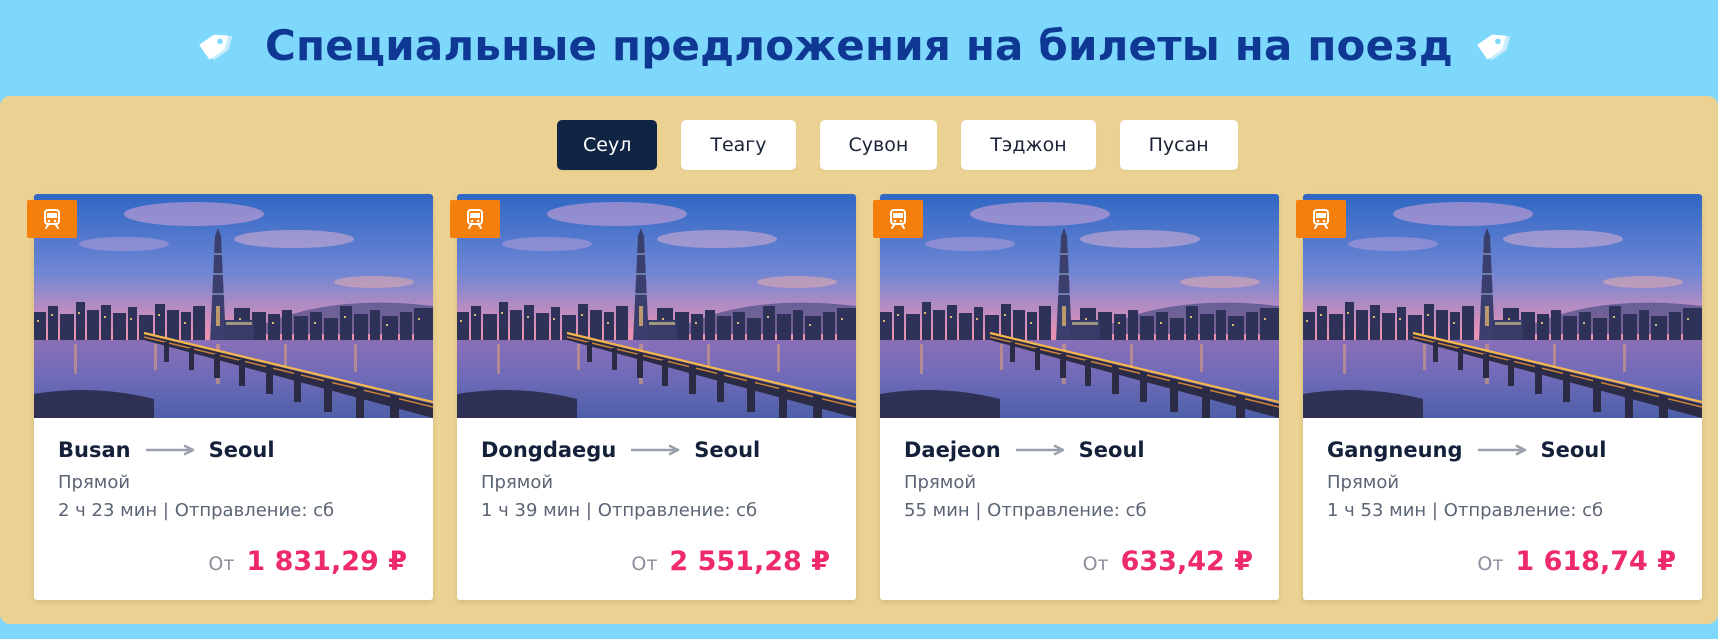  I want to click on price: 2 551,28 ₽, so click(749, 561).